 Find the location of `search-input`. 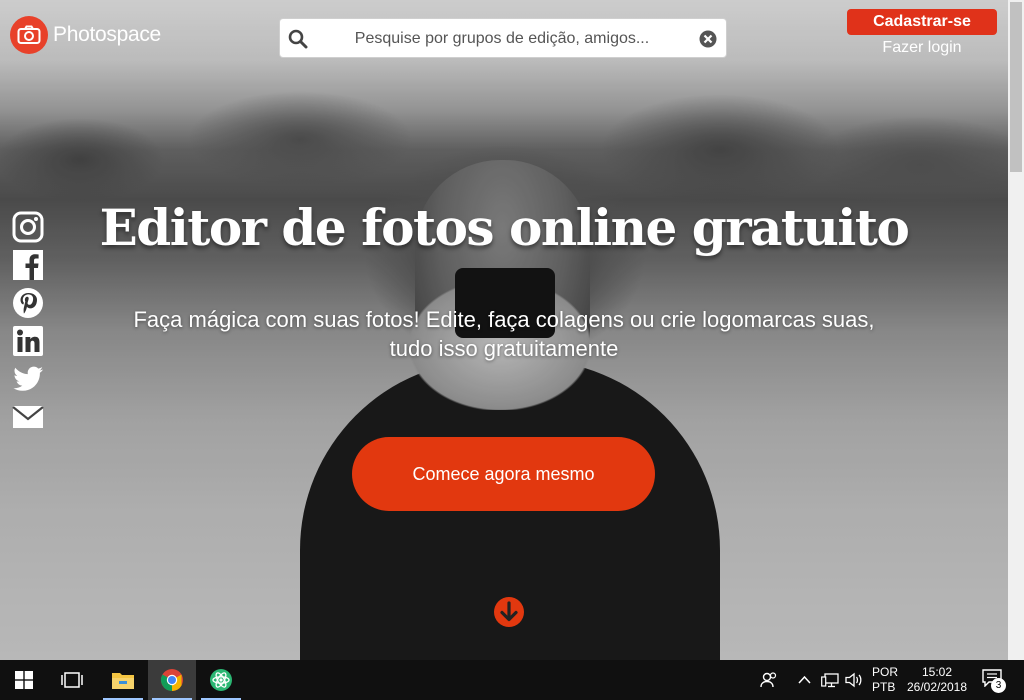

search-input is located at coordinates (502, 39).